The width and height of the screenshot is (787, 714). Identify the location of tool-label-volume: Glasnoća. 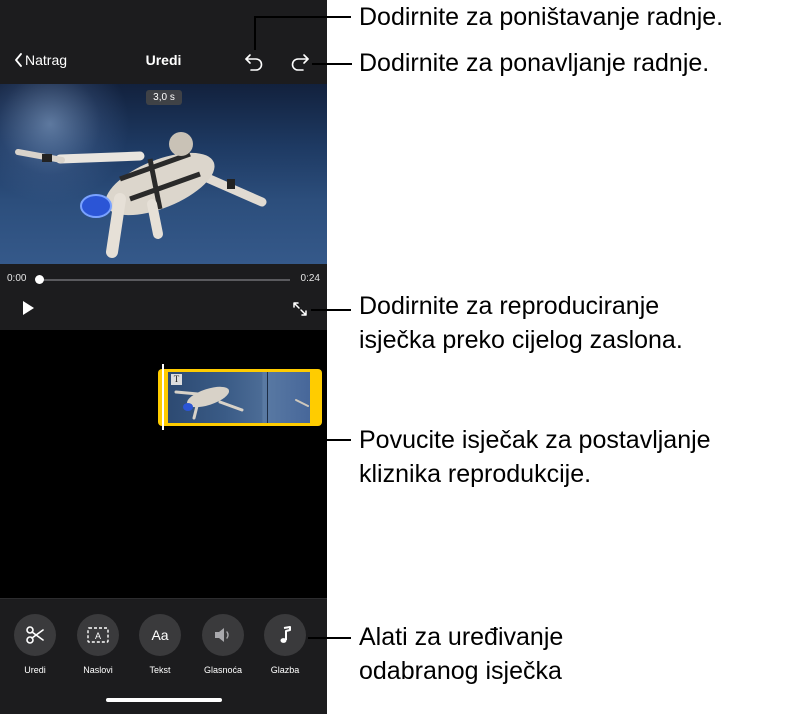
(223, 670).